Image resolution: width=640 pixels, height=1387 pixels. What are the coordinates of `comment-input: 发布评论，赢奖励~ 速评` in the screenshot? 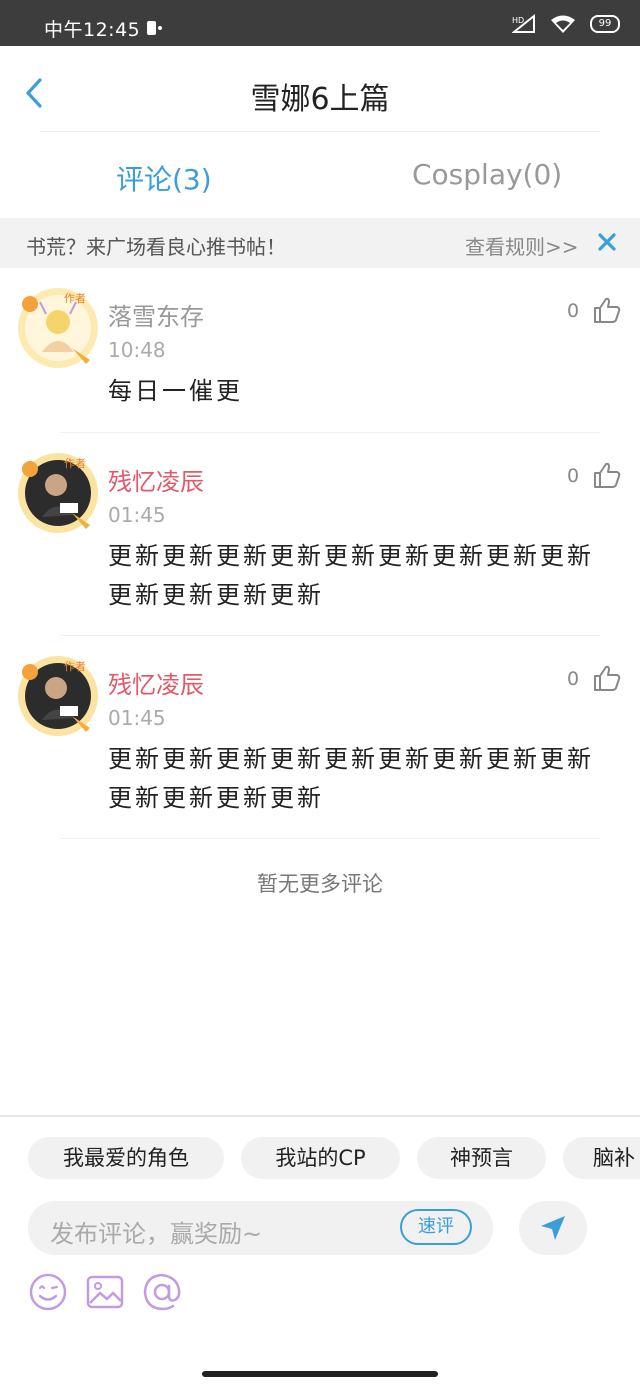 It's located at (260, 1228).